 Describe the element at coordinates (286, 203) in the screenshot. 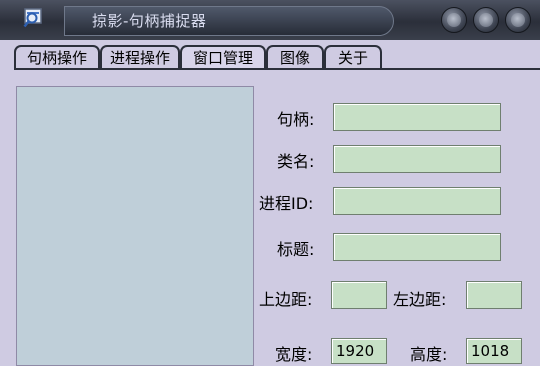

I see `process-id-label: 进程ID:` at that location.